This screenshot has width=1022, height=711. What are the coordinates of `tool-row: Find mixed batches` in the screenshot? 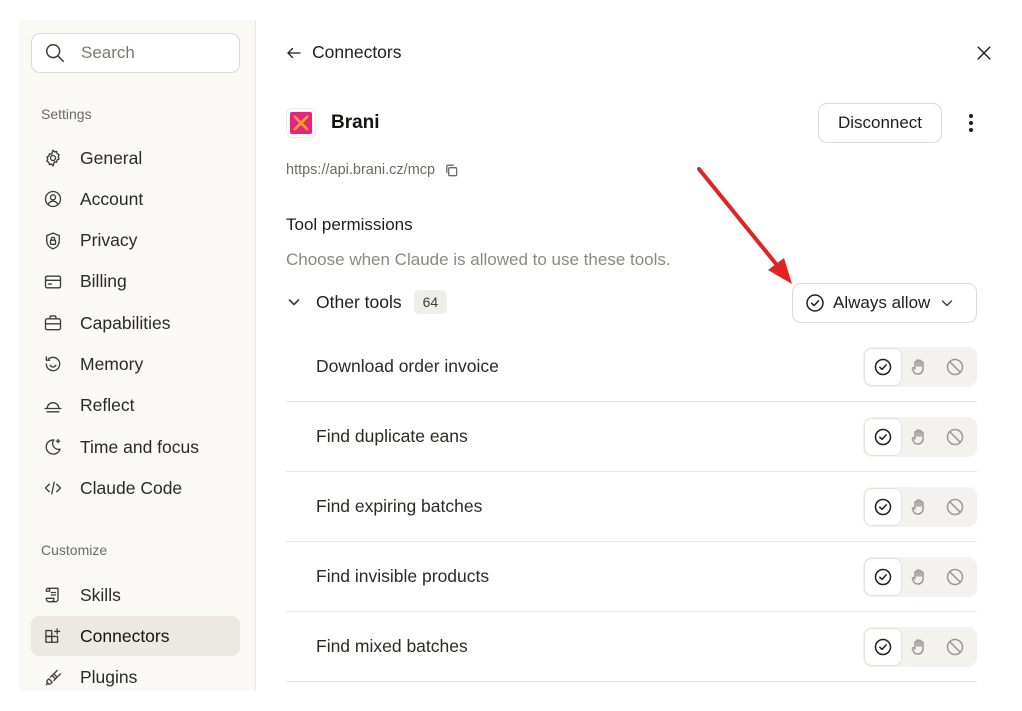 It's located at (631, 647).